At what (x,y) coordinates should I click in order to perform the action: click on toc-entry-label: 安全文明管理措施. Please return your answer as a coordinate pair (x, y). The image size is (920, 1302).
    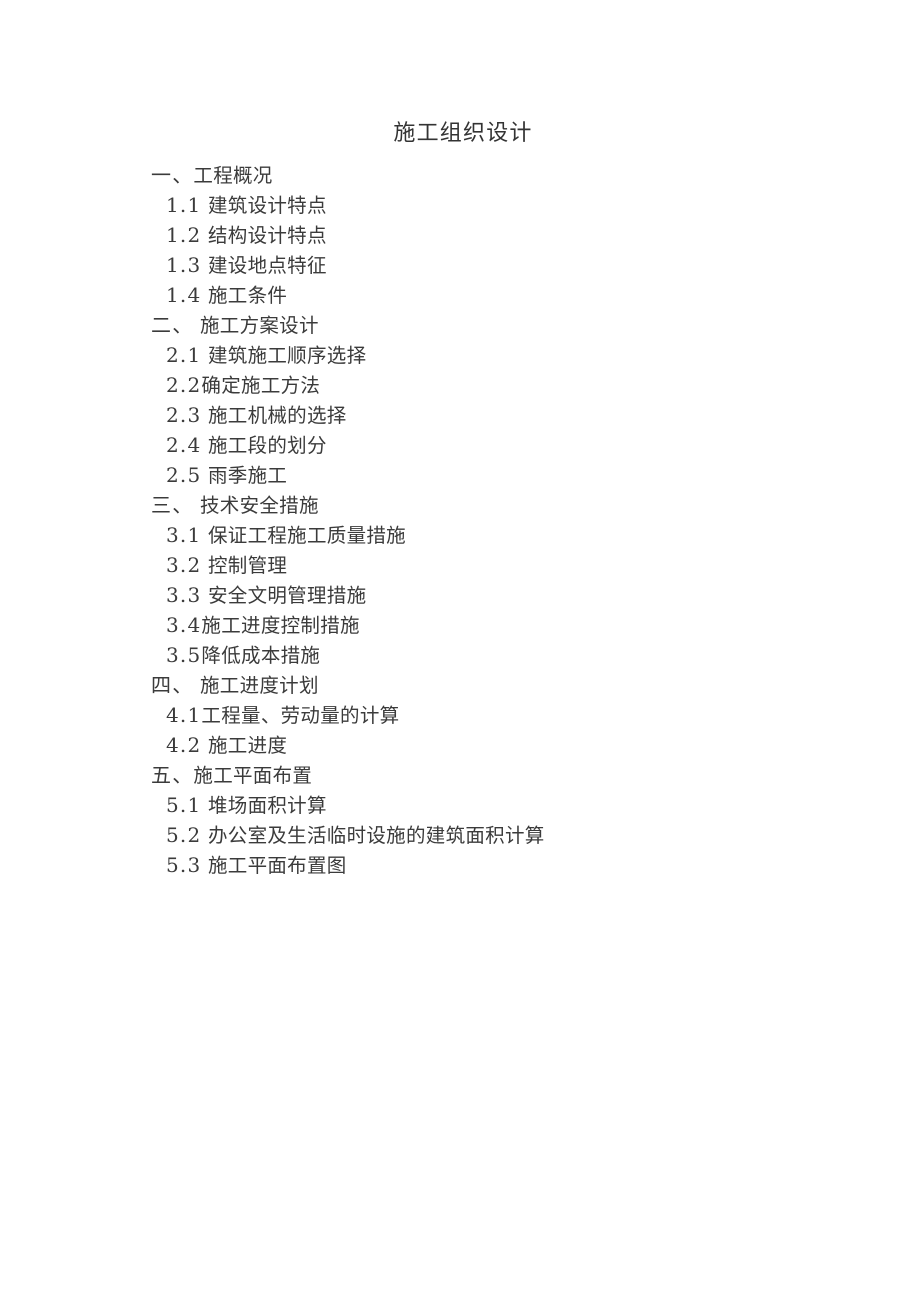
    Looking at the image, I should click on (287, 595).